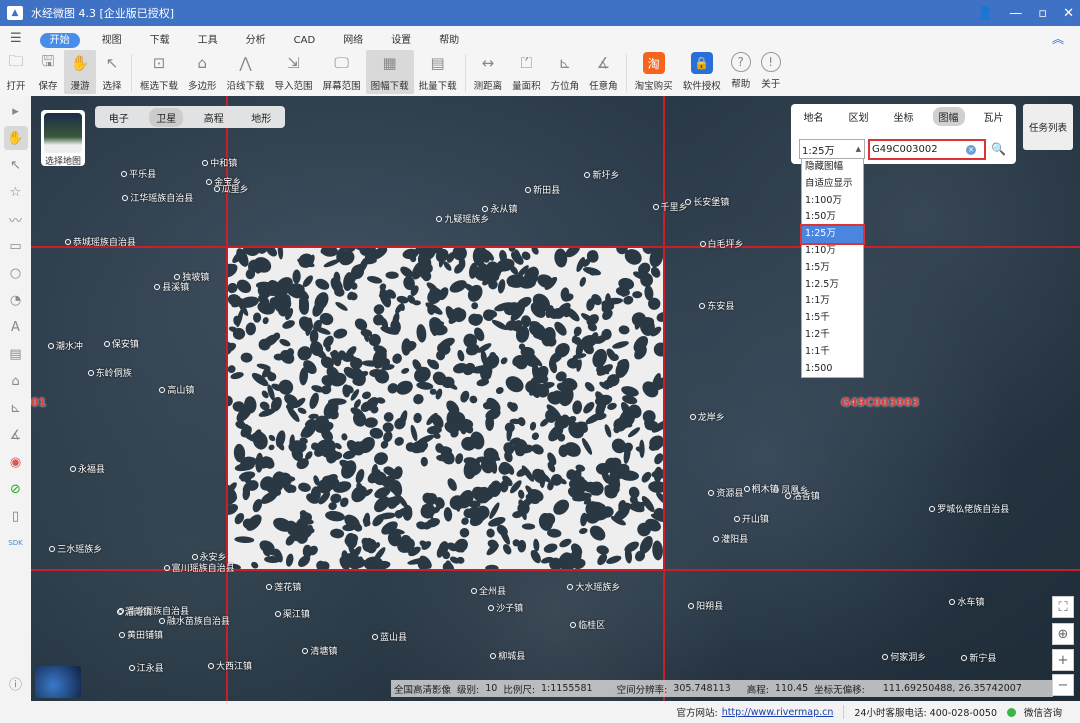  Describe the element at coordinates (654, 72) in the screenshot. I see `toolbar-taobao-button: 淘淘宝购买` at that location.